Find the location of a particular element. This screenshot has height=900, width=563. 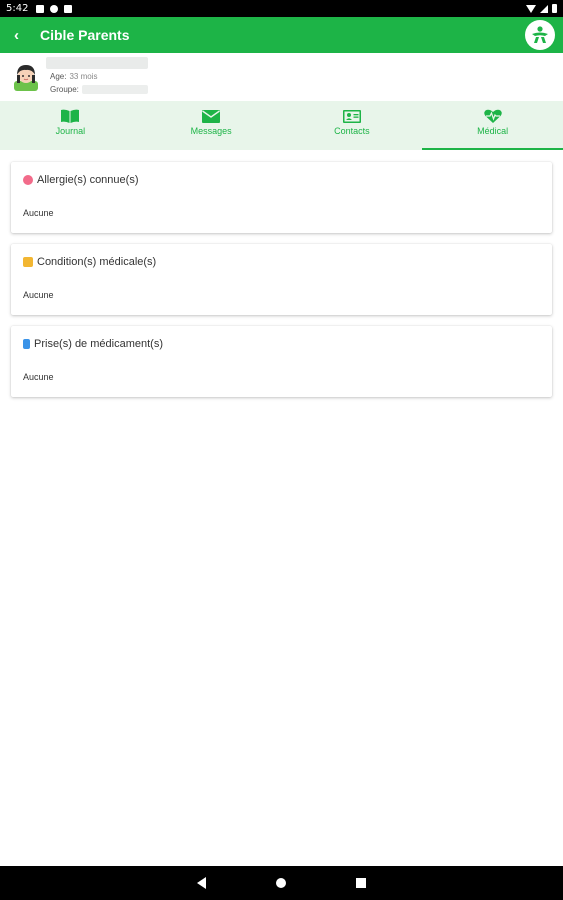

contact-card-icon is located at coordinates (351, 116).